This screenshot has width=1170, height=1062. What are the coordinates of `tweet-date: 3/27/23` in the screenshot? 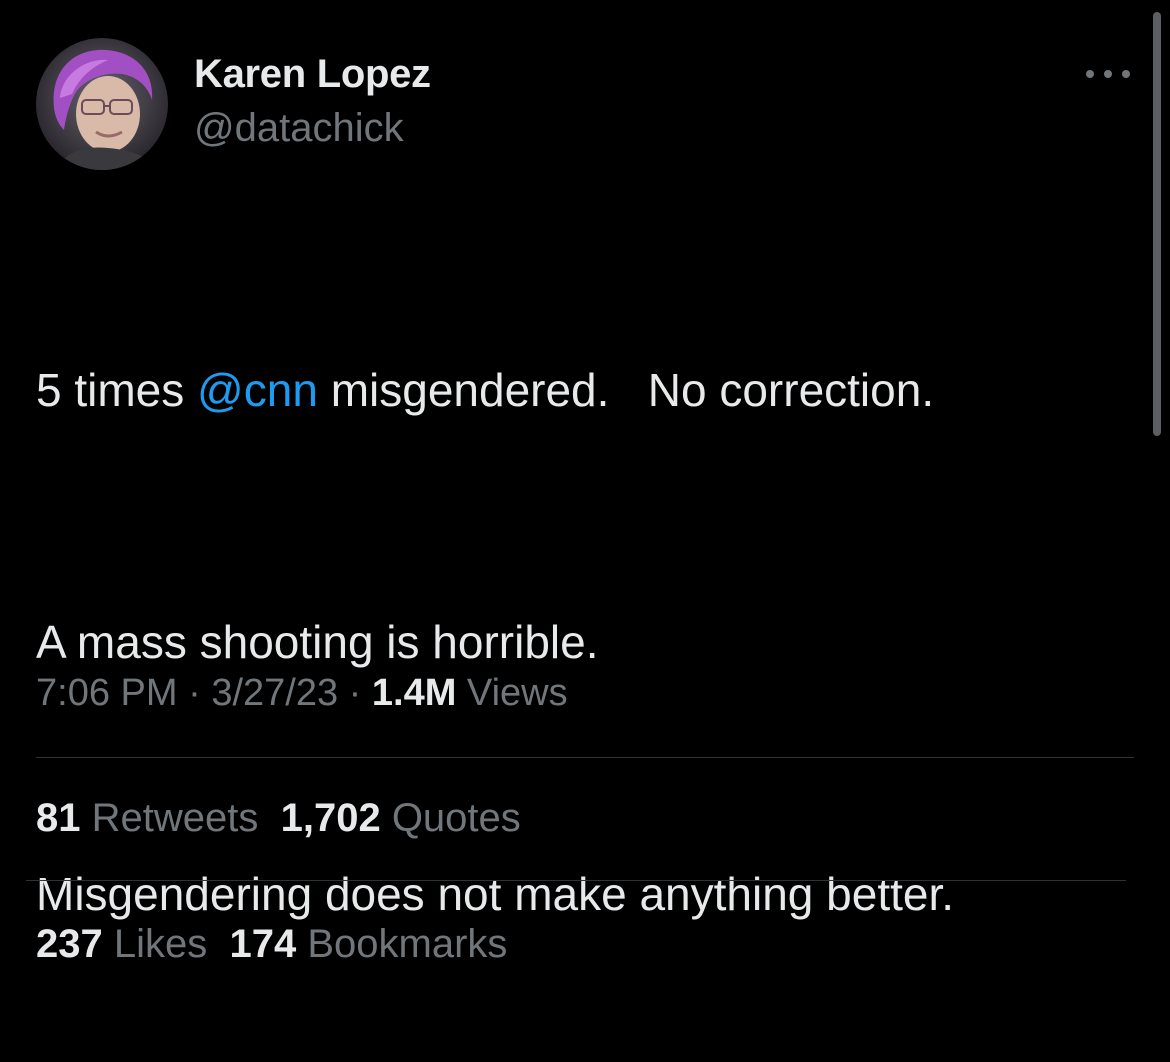 It's located at (274, 693).